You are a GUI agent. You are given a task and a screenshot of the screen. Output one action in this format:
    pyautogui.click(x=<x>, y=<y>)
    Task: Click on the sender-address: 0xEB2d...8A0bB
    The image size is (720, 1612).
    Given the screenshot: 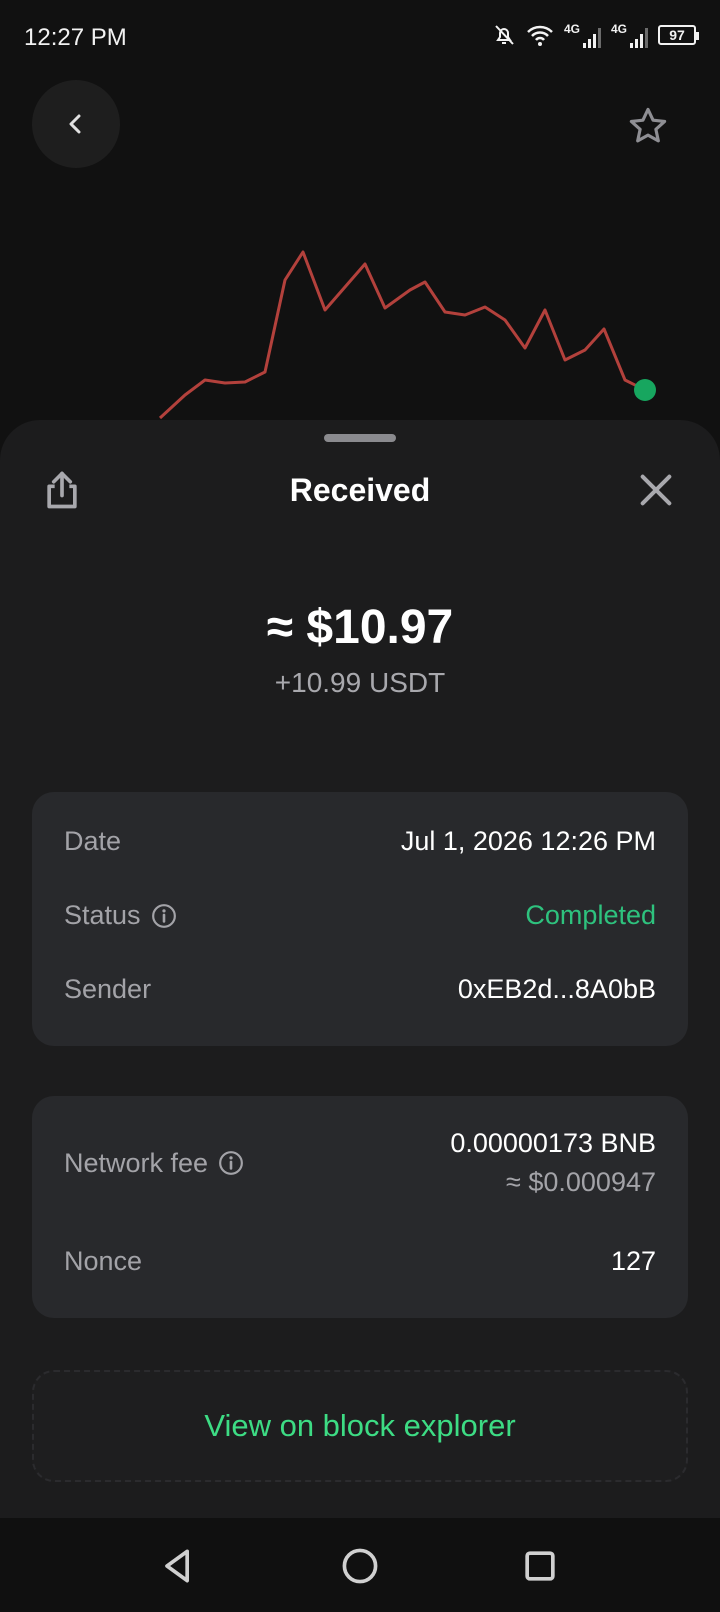 What is the action you would take?
    pyautogui.click(x=557, y=989)
    